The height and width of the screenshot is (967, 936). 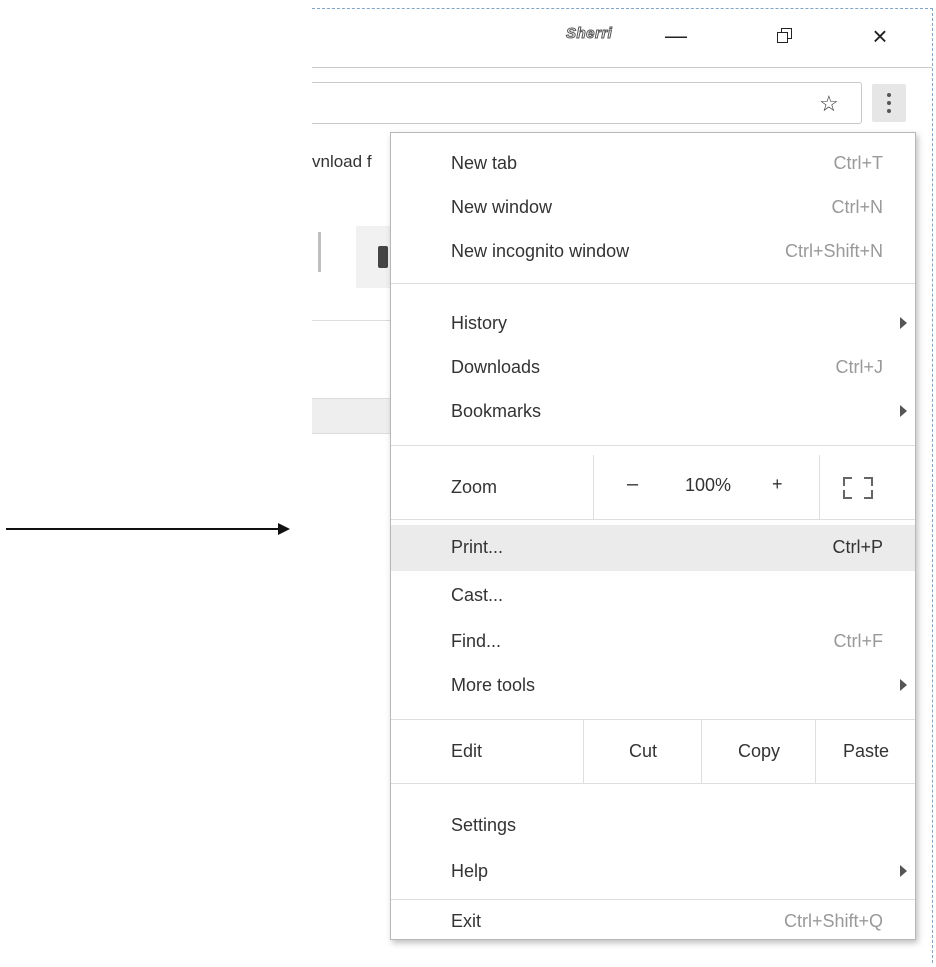 I want to click on minimize-icon: —, so click(x=676, y=35).